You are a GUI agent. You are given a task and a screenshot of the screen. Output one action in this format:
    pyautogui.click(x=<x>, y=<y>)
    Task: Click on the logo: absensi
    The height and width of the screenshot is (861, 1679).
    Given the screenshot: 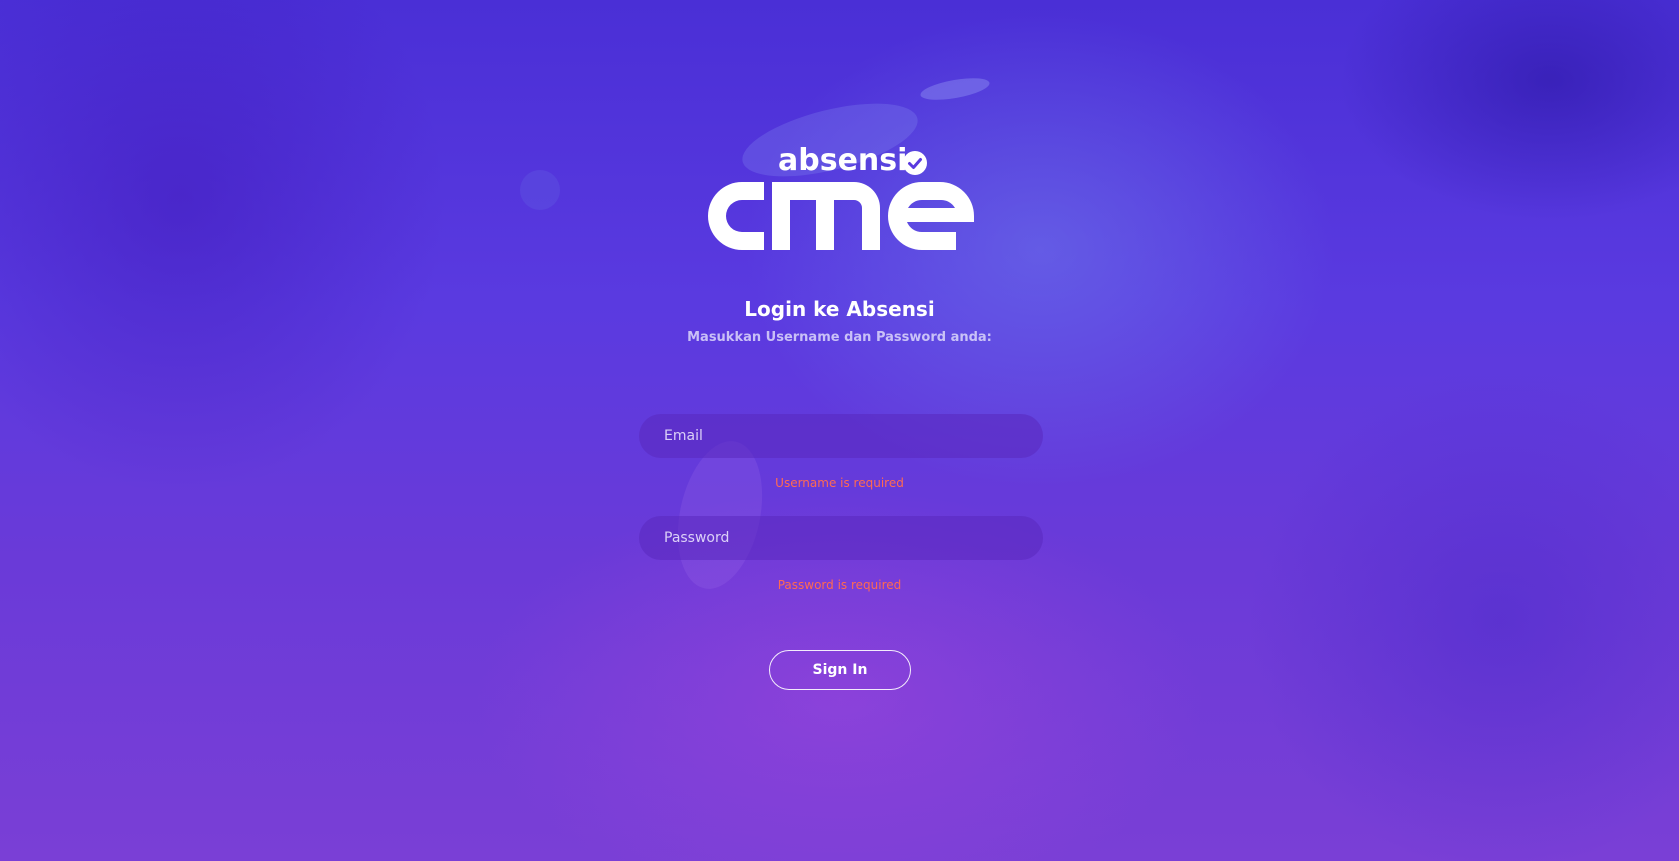 What is the action you would take?
    pyautogui.click(x=840, y=200)
    